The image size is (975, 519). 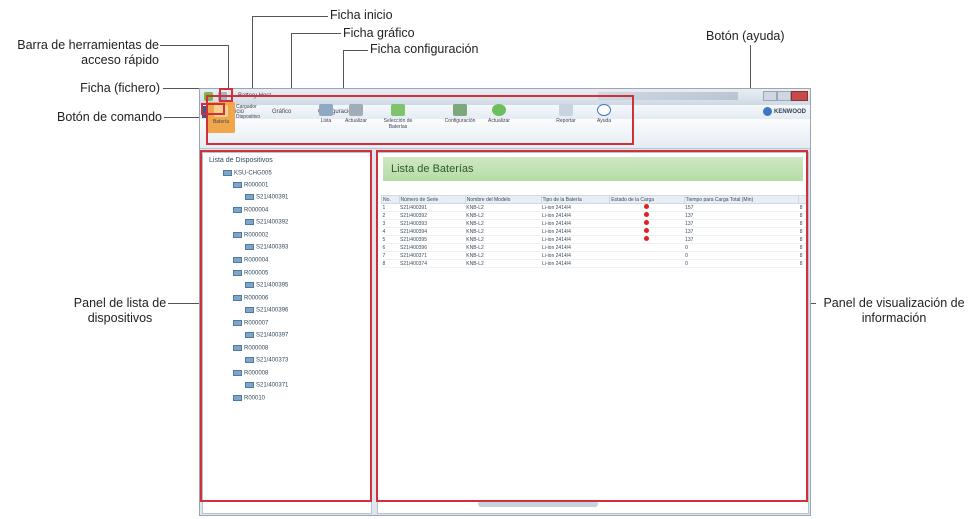 I want to click on minimize-button, so click(x=770, y=96).